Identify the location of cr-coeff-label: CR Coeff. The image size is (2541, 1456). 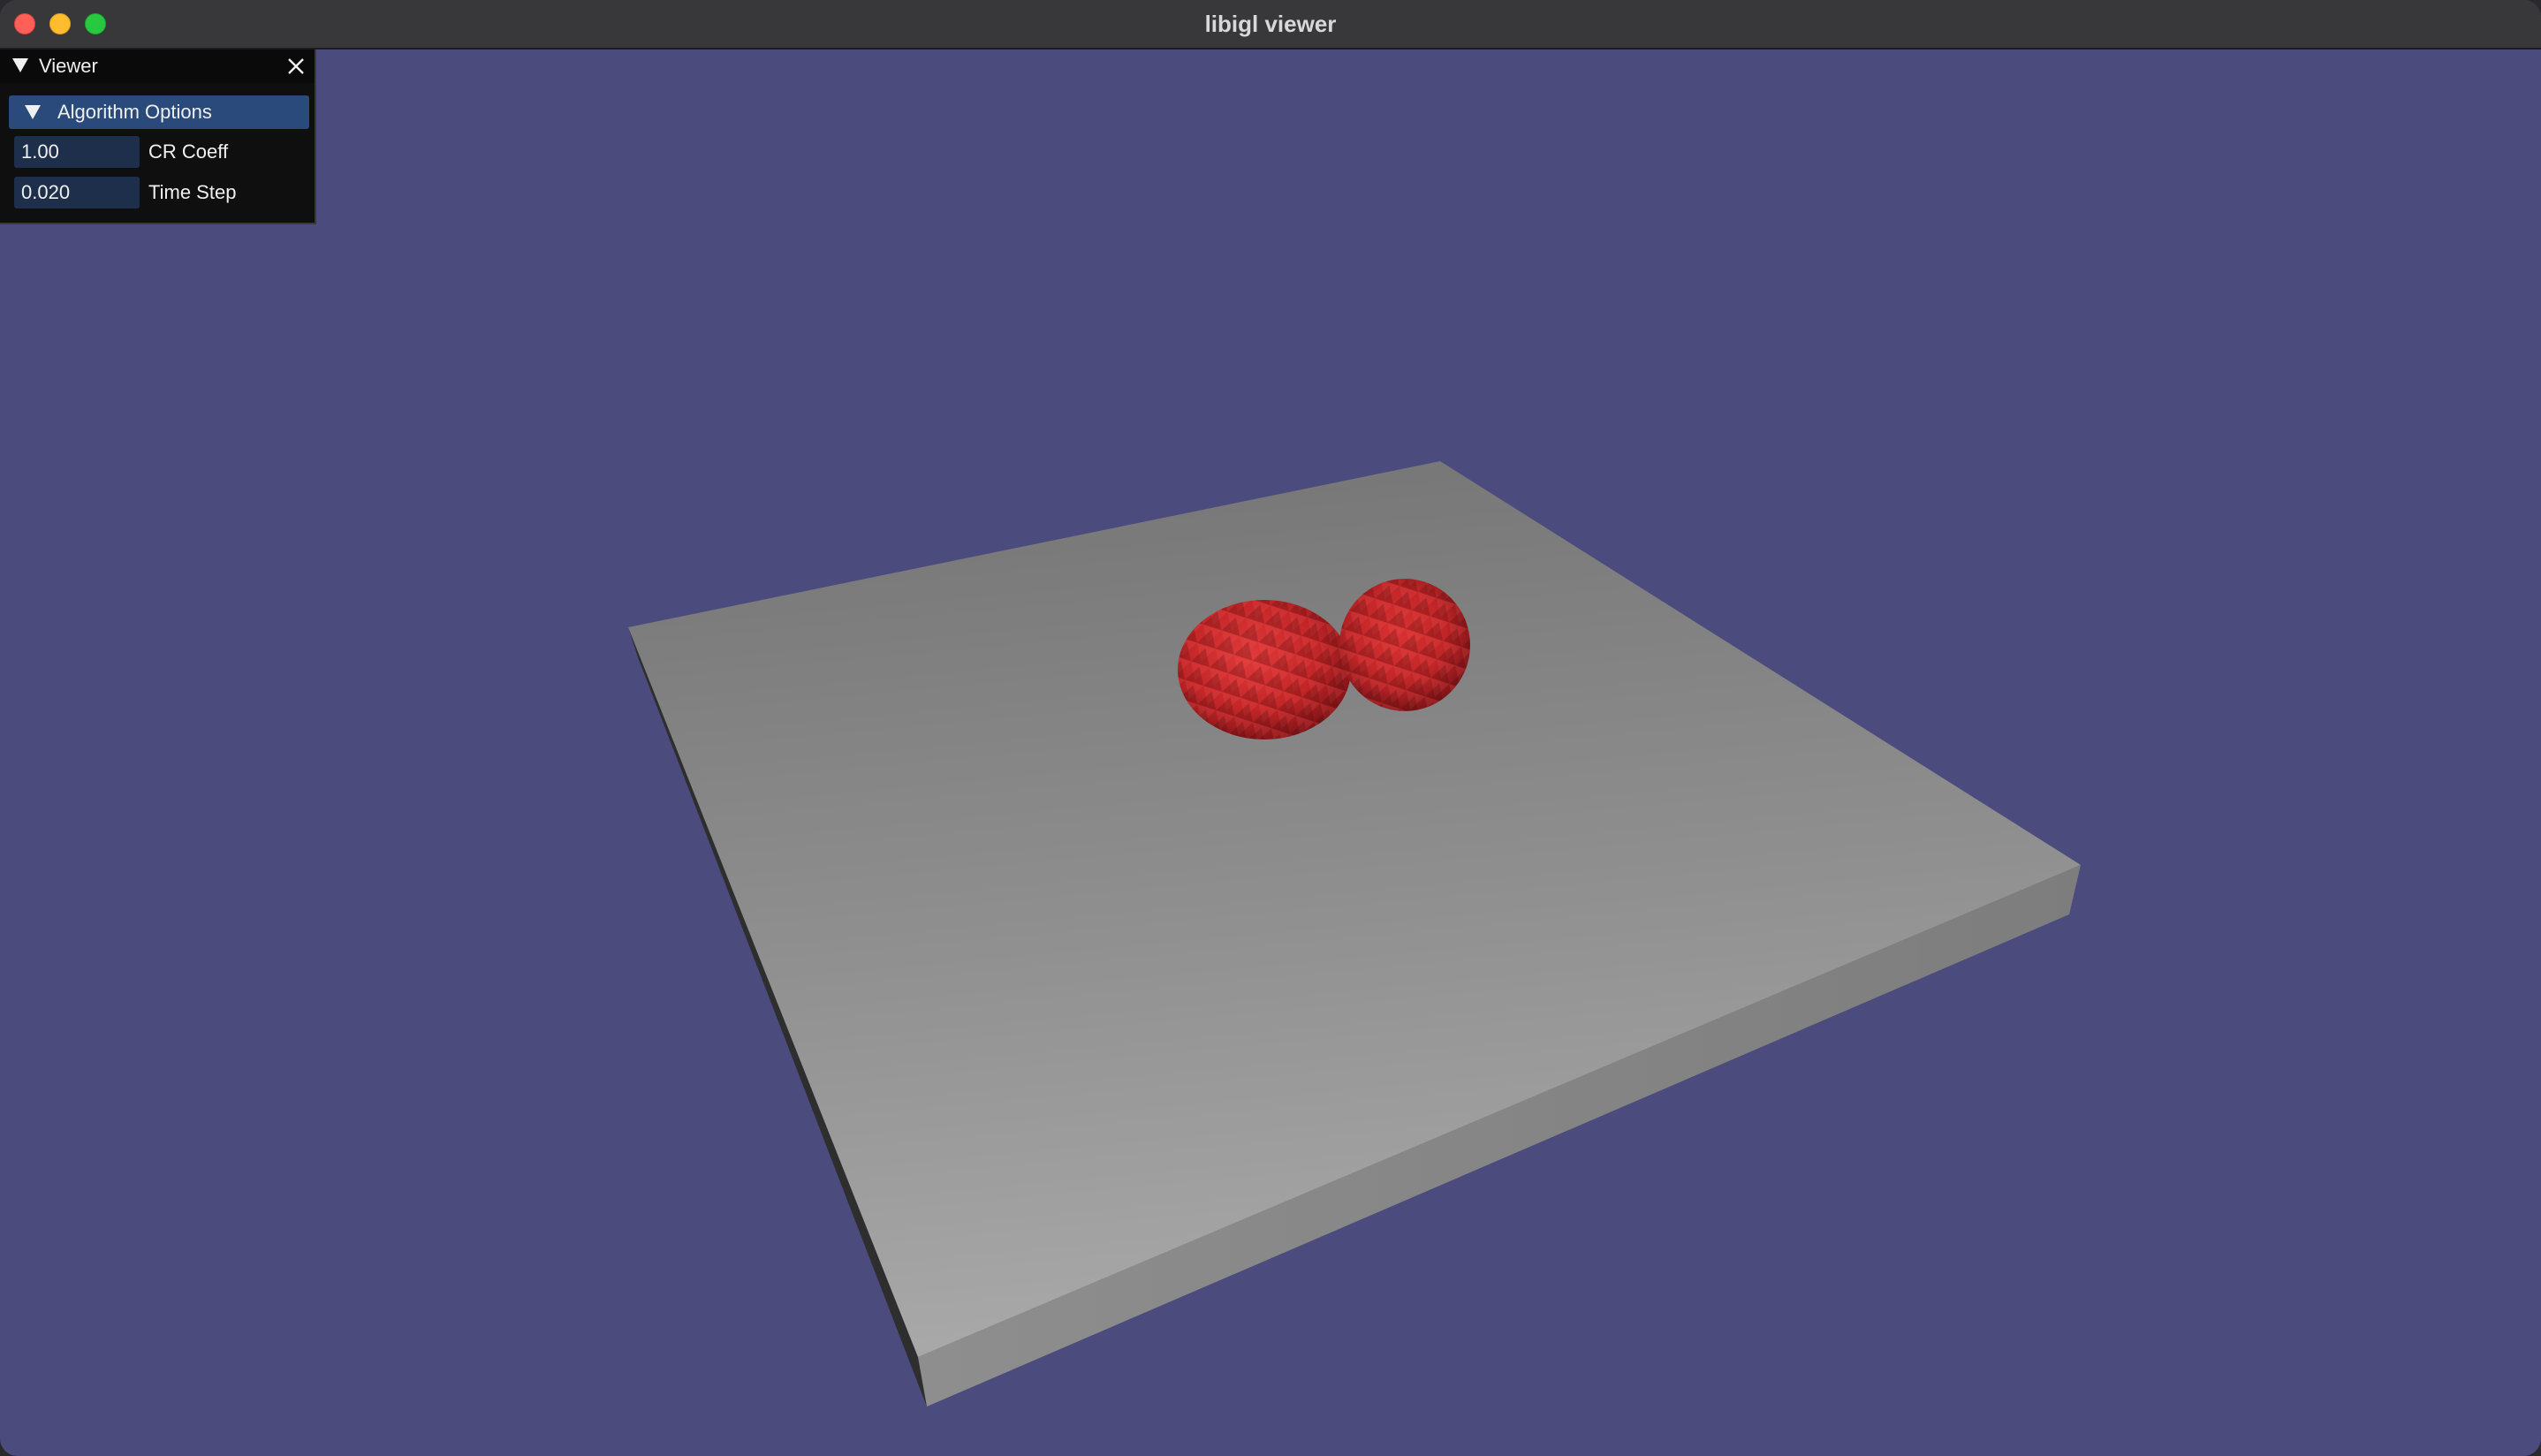
(189, 152).